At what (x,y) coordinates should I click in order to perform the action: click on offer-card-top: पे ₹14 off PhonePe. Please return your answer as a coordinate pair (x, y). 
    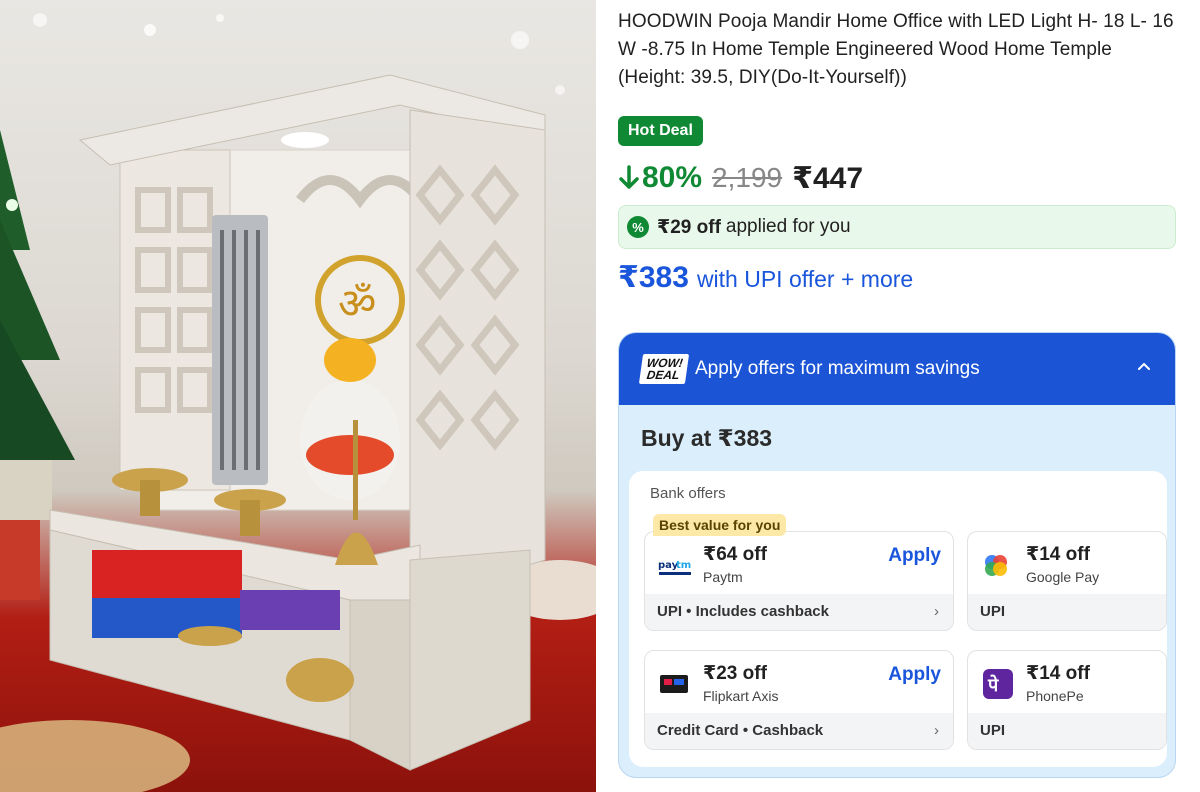
    Looking at the image, I should click on (1067, 683).